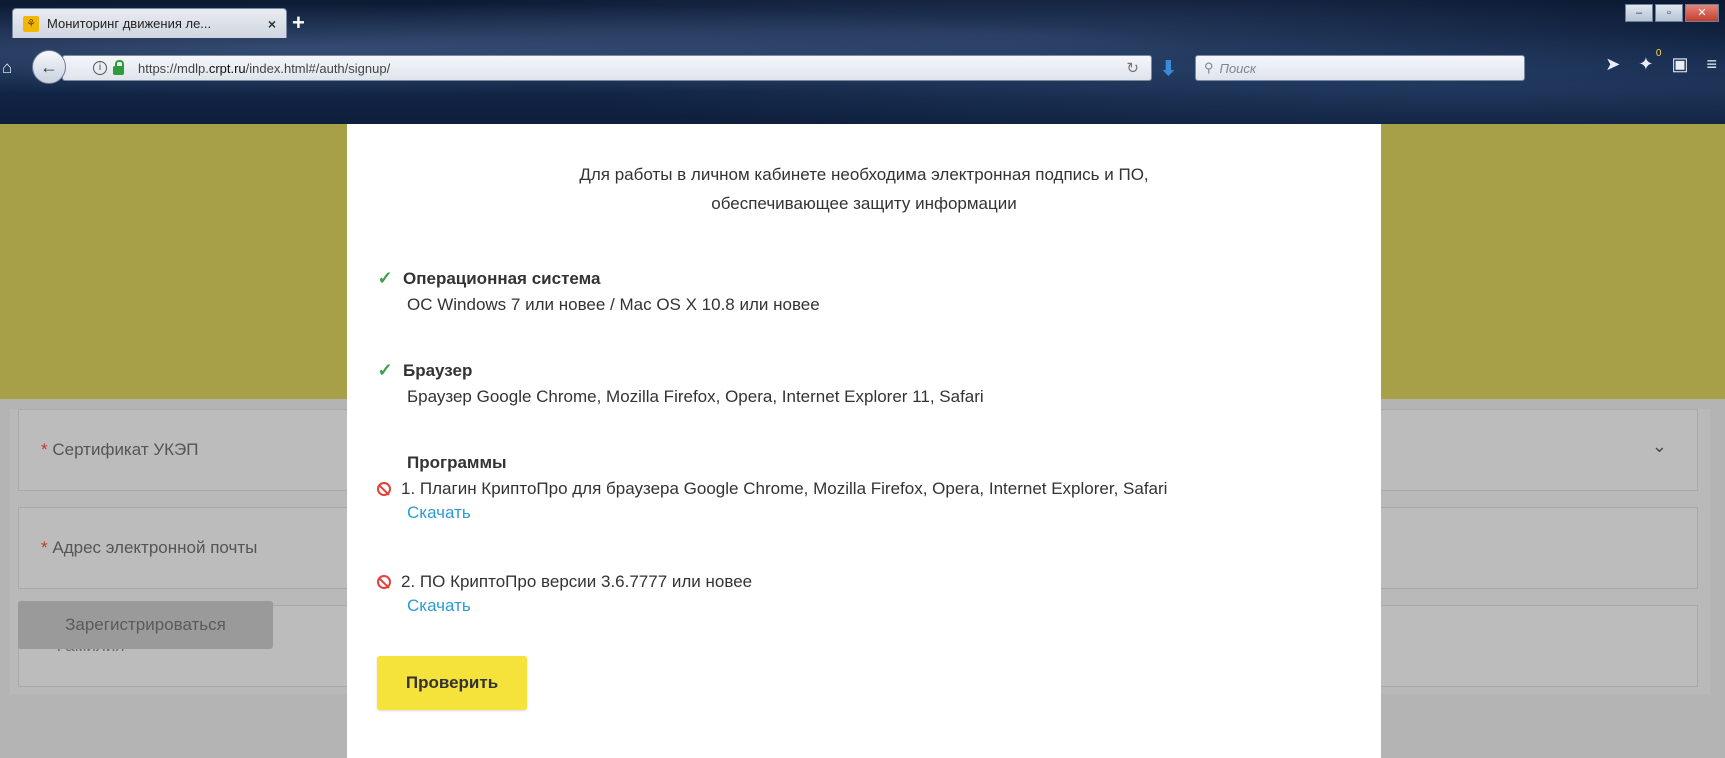 The image size is (1725, 758). I want to click on search-icon: ⚲, so click(1209, 67).